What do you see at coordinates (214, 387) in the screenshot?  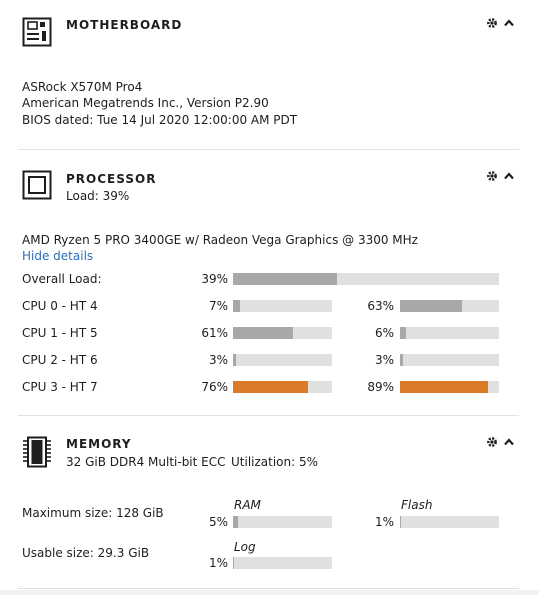 I see `cpu-core-percent: 76%` at bounding box center [214, 387].